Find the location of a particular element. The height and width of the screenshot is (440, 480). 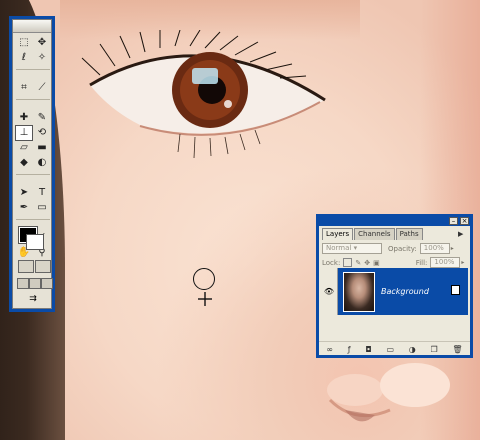

pen-icon: ✒ is located at coordinates (24, 208).